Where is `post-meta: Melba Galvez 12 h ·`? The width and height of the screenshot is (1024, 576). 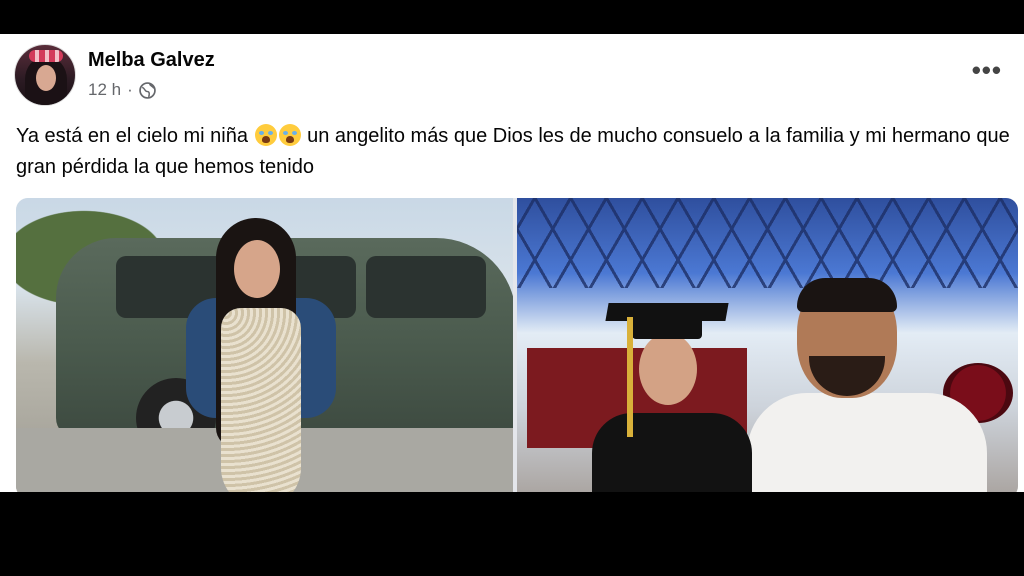 post-meta: Melba Galvez 12 h · is located at coordinates (151, 74).